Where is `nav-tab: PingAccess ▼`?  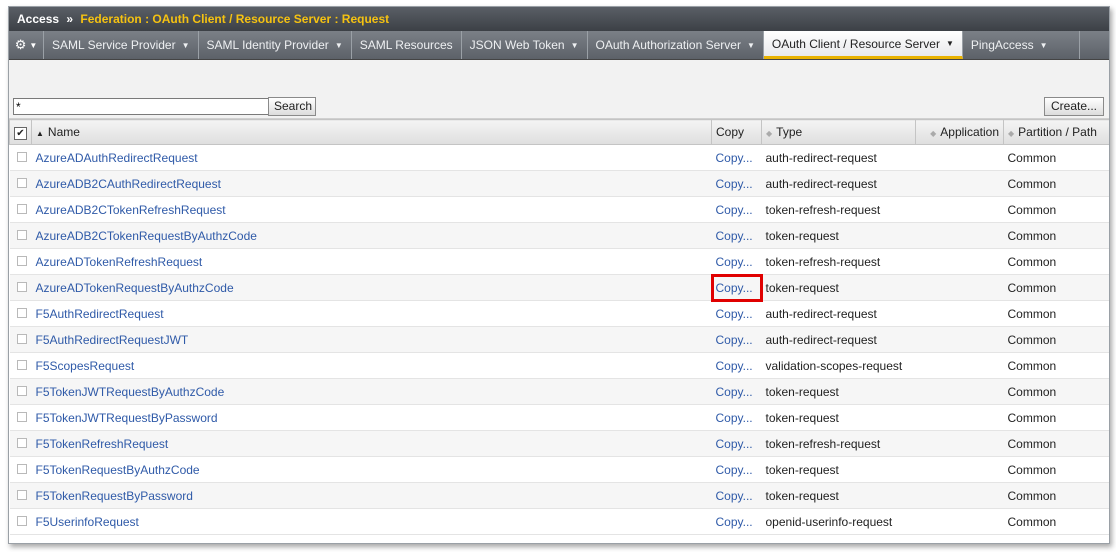 nav-tab: PingAccess ▼ is located at coordinates (1021, 45).